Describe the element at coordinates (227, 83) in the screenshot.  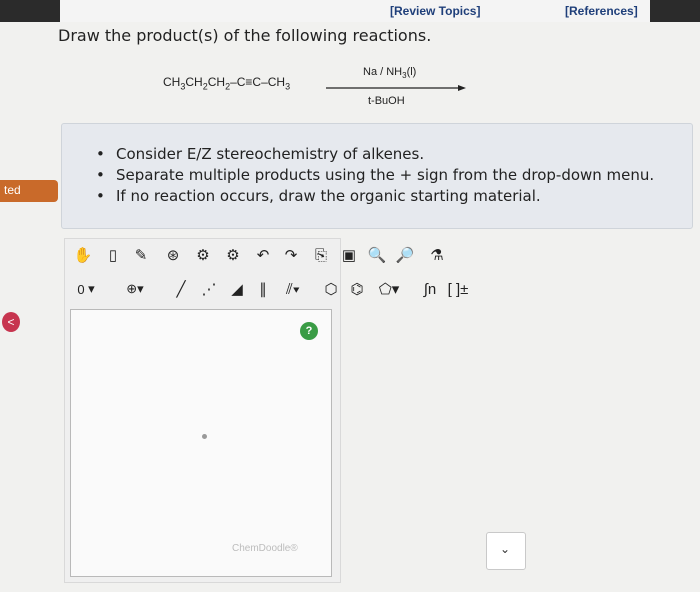
I see `reactant-formula: CH3CH2CH2–C≡C–CH3` at that location.